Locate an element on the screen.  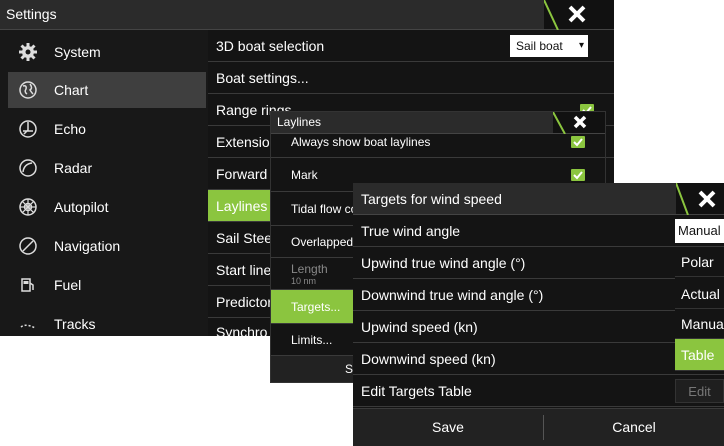
compass-icon is located at coordinates (28, 246).